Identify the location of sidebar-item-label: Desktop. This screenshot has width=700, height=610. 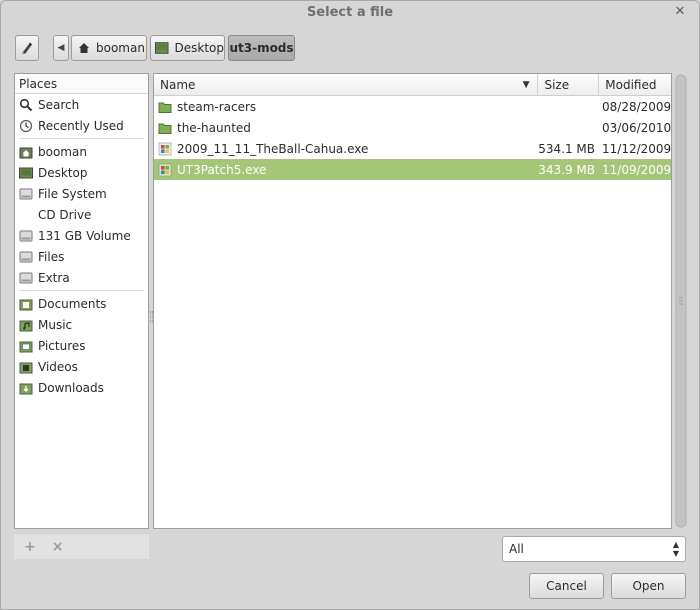
(63, 172).